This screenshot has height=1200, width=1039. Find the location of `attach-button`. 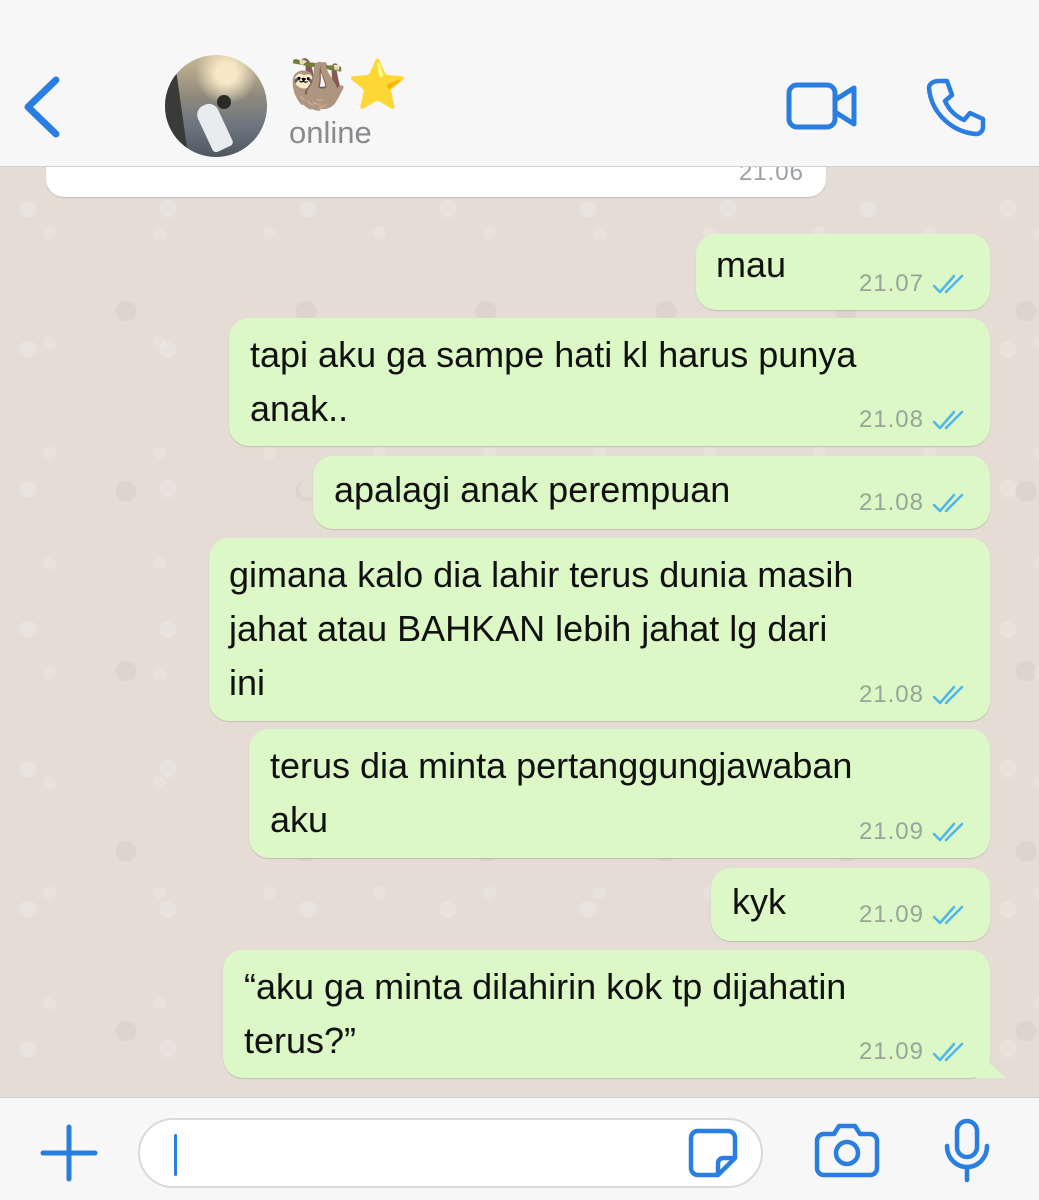

attach-button is located at coordinates (69, 1153).